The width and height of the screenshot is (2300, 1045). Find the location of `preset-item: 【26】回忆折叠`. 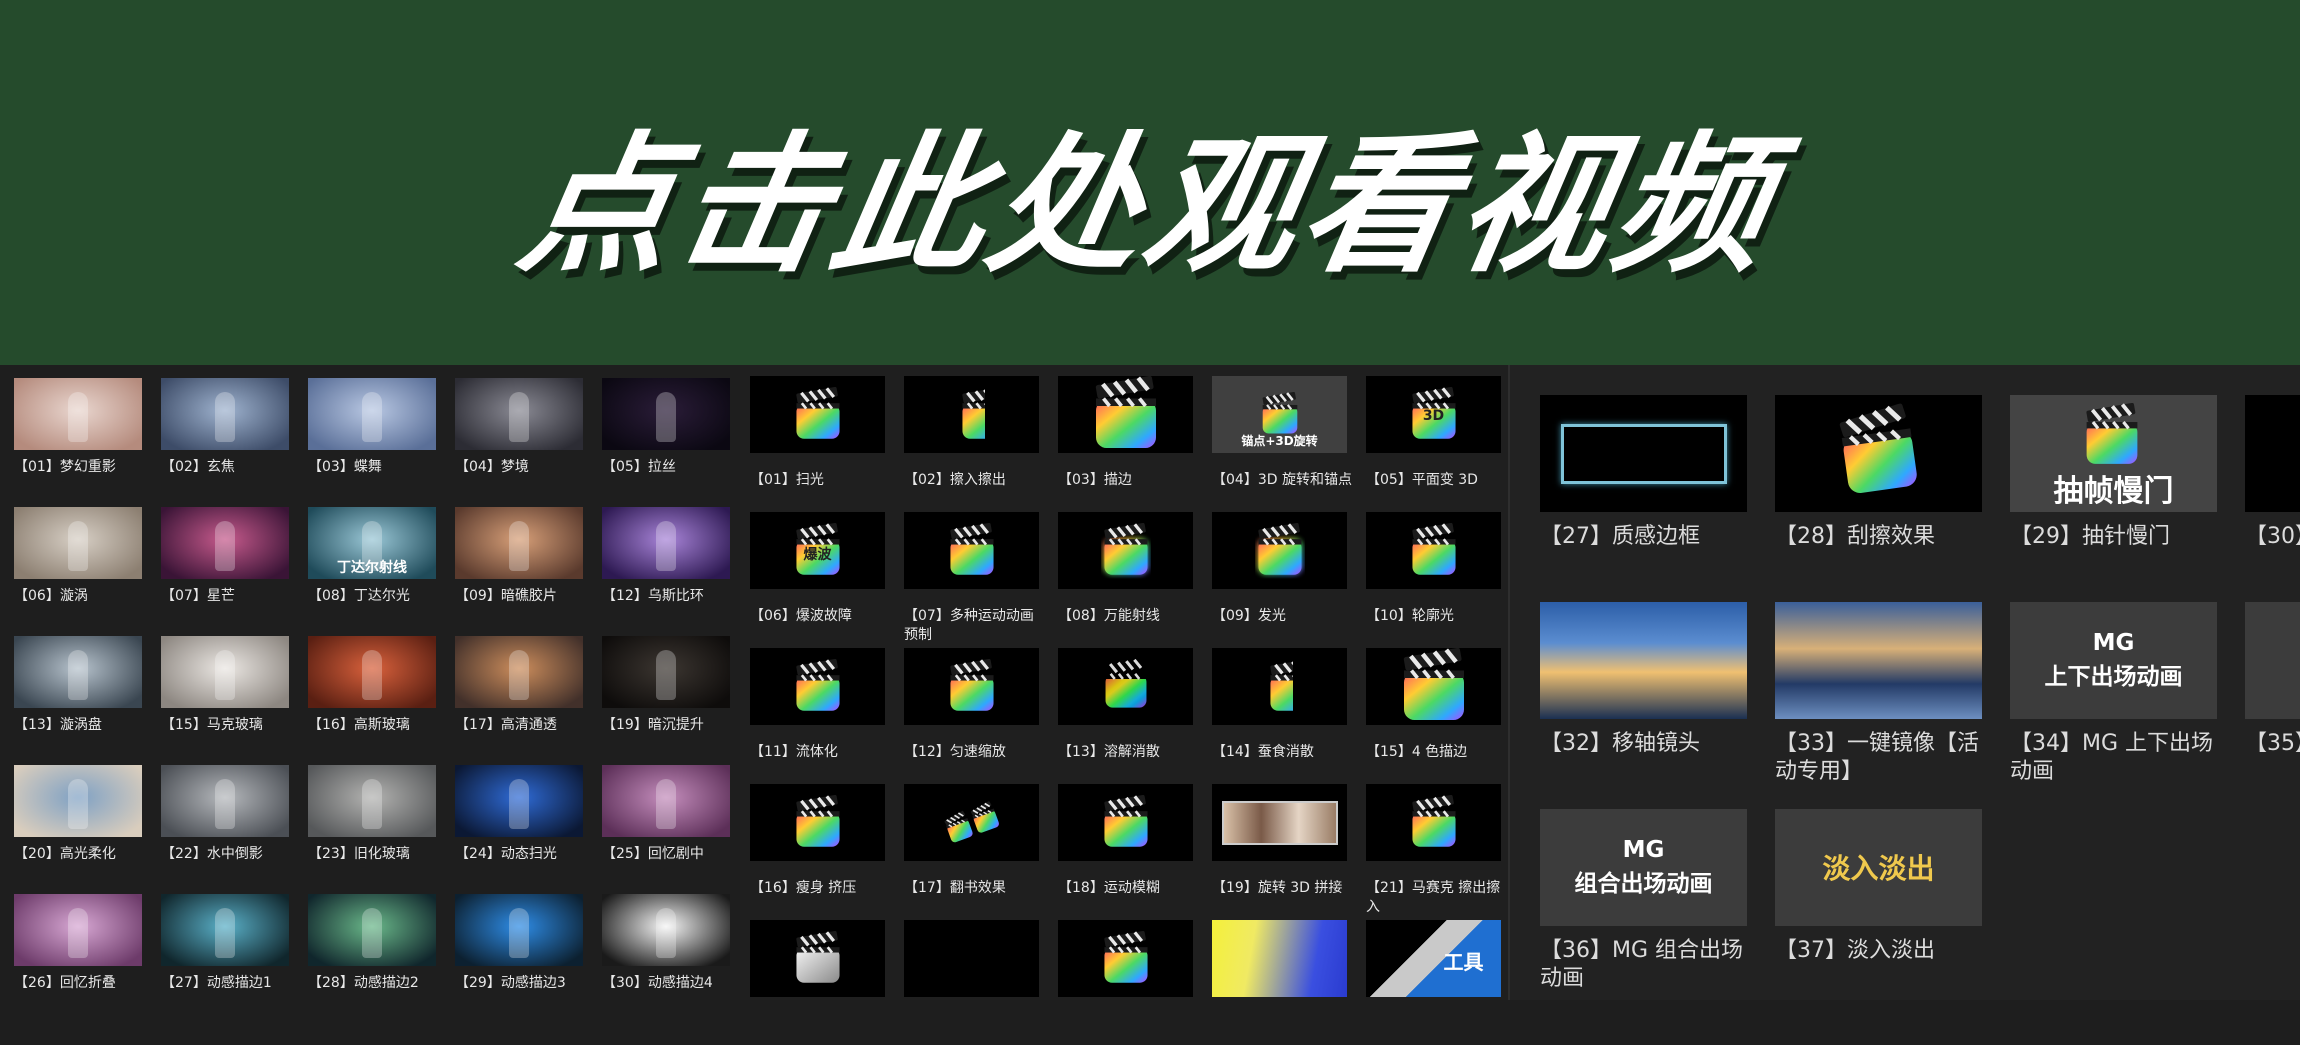

preset-item: 【26】回忆折叠 is located at coordinates (78, 949).